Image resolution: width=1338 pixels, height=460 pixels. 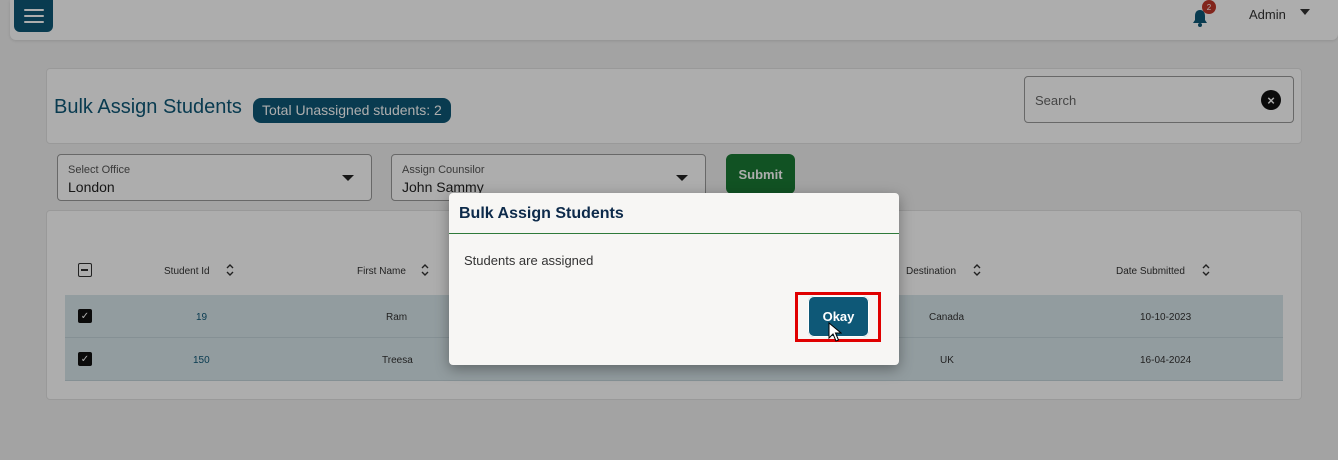 What do you see at coordinates (674, 233) in the screenshot?
I see `dialog-divider` at bounding box center [674, 233].